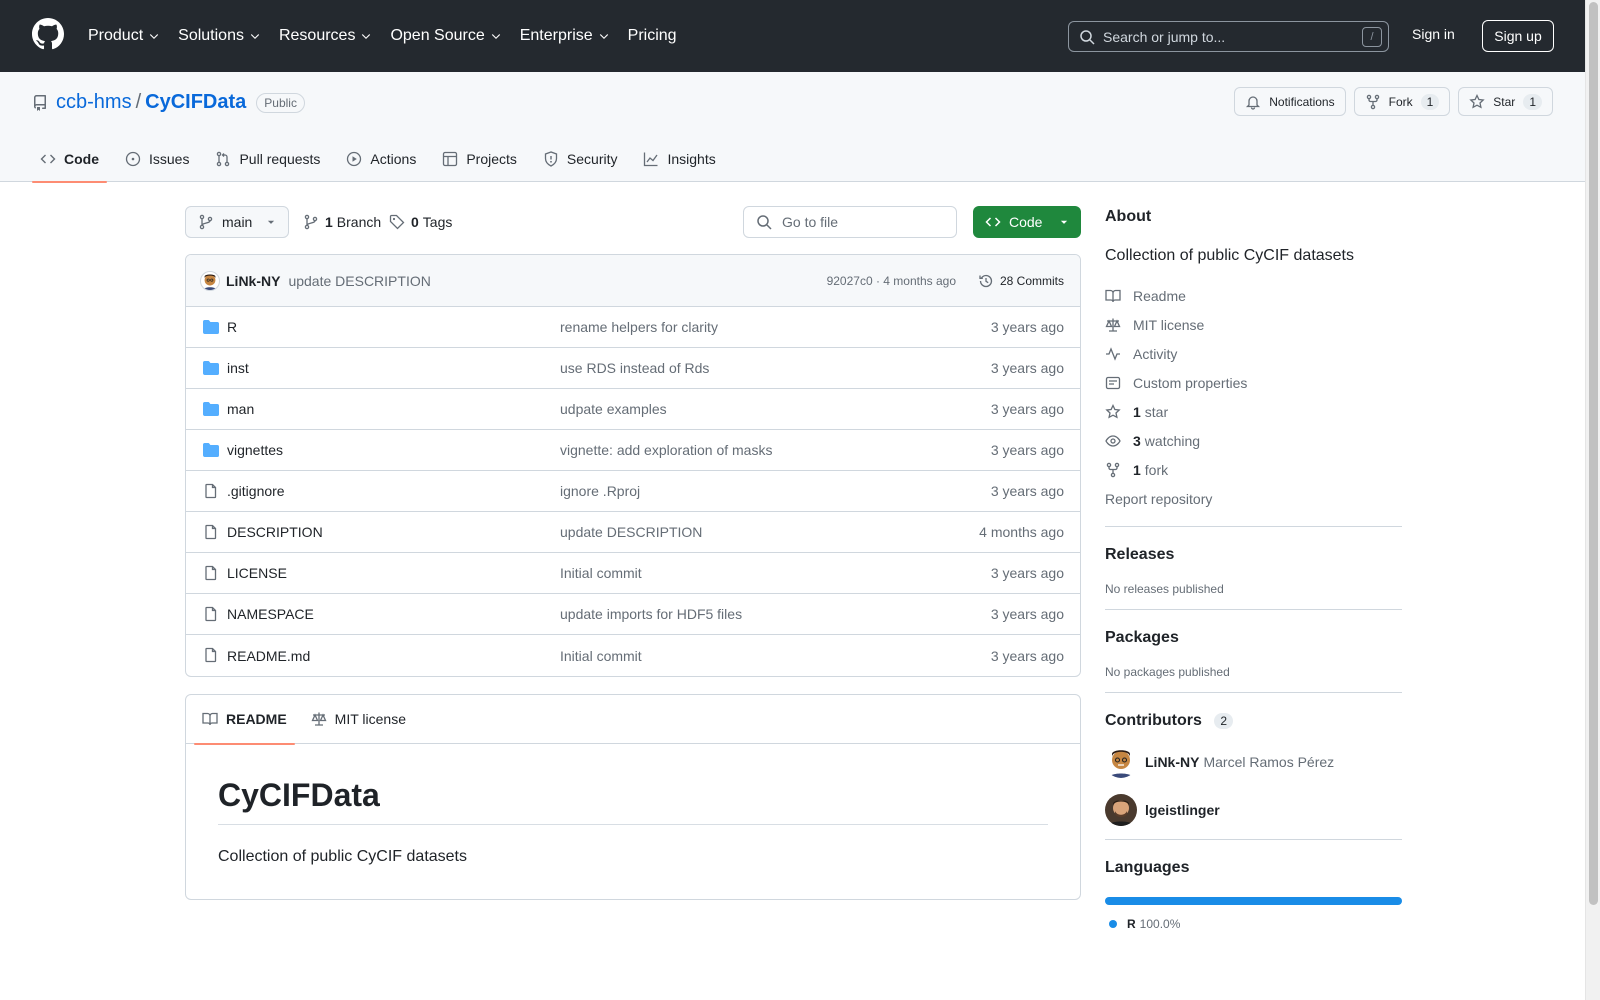 Image resolution: width=1600 pixels, height=1000 pixels. Describe the element at coordinates (257, 573) in the screenshot. I see `file-name-link: LICENSE` at that location.